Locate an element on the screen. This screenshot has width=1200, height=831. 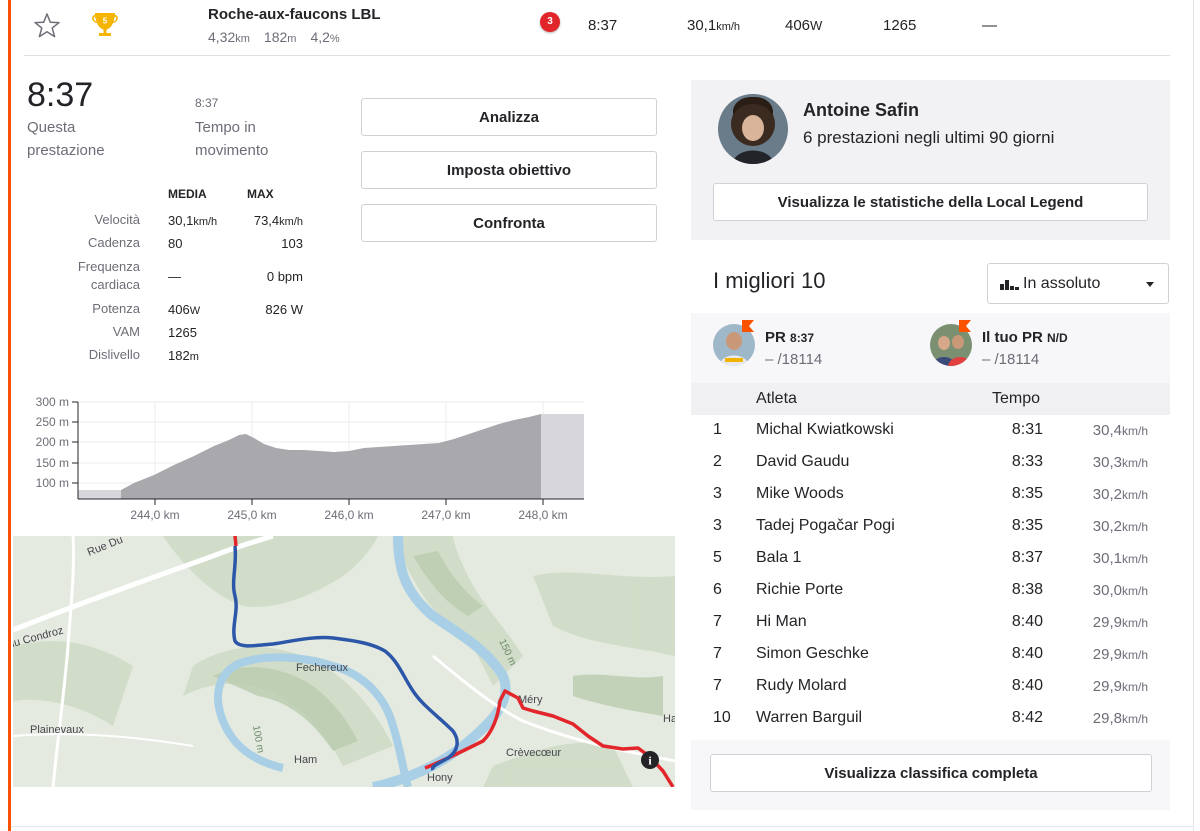
row-rank: 5 is located at coordinates (717, 557).